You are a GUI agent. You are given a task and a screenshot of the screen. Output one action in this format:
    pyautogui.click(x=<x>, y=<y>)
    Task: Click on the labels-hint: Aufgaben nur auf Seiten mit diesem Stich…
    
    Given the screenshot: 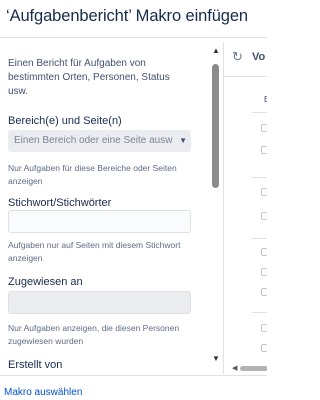 What is the action you would take?
    pyautogui.click(x=94, y=251)
    